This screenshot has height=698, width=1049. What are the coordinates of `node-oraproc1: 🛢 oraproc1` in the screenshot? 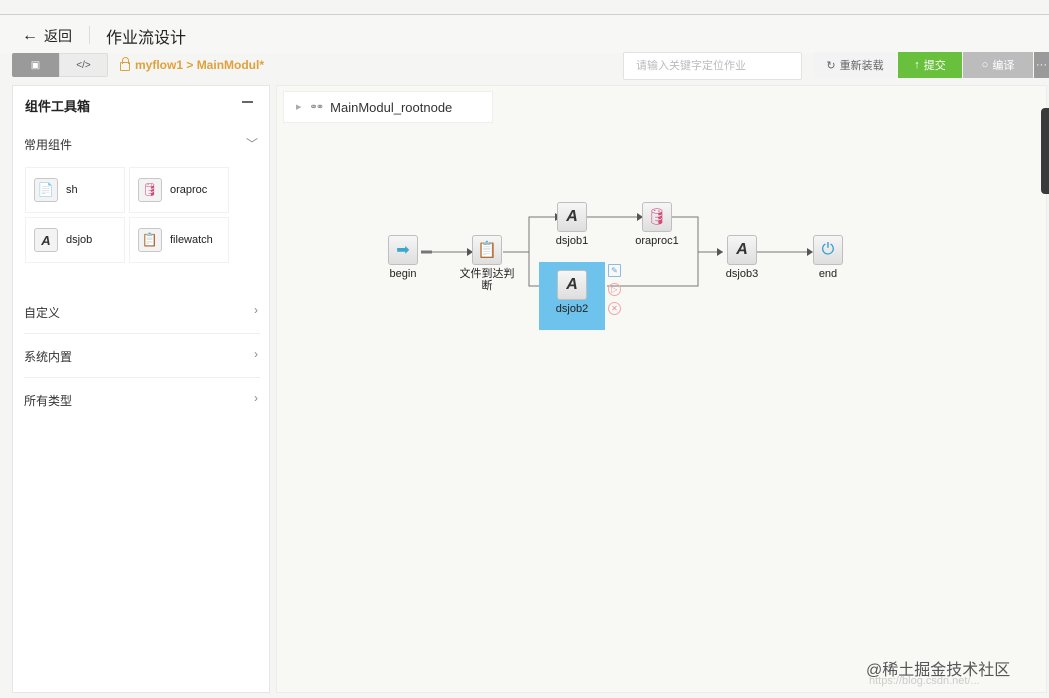 It's located at (657, 224).